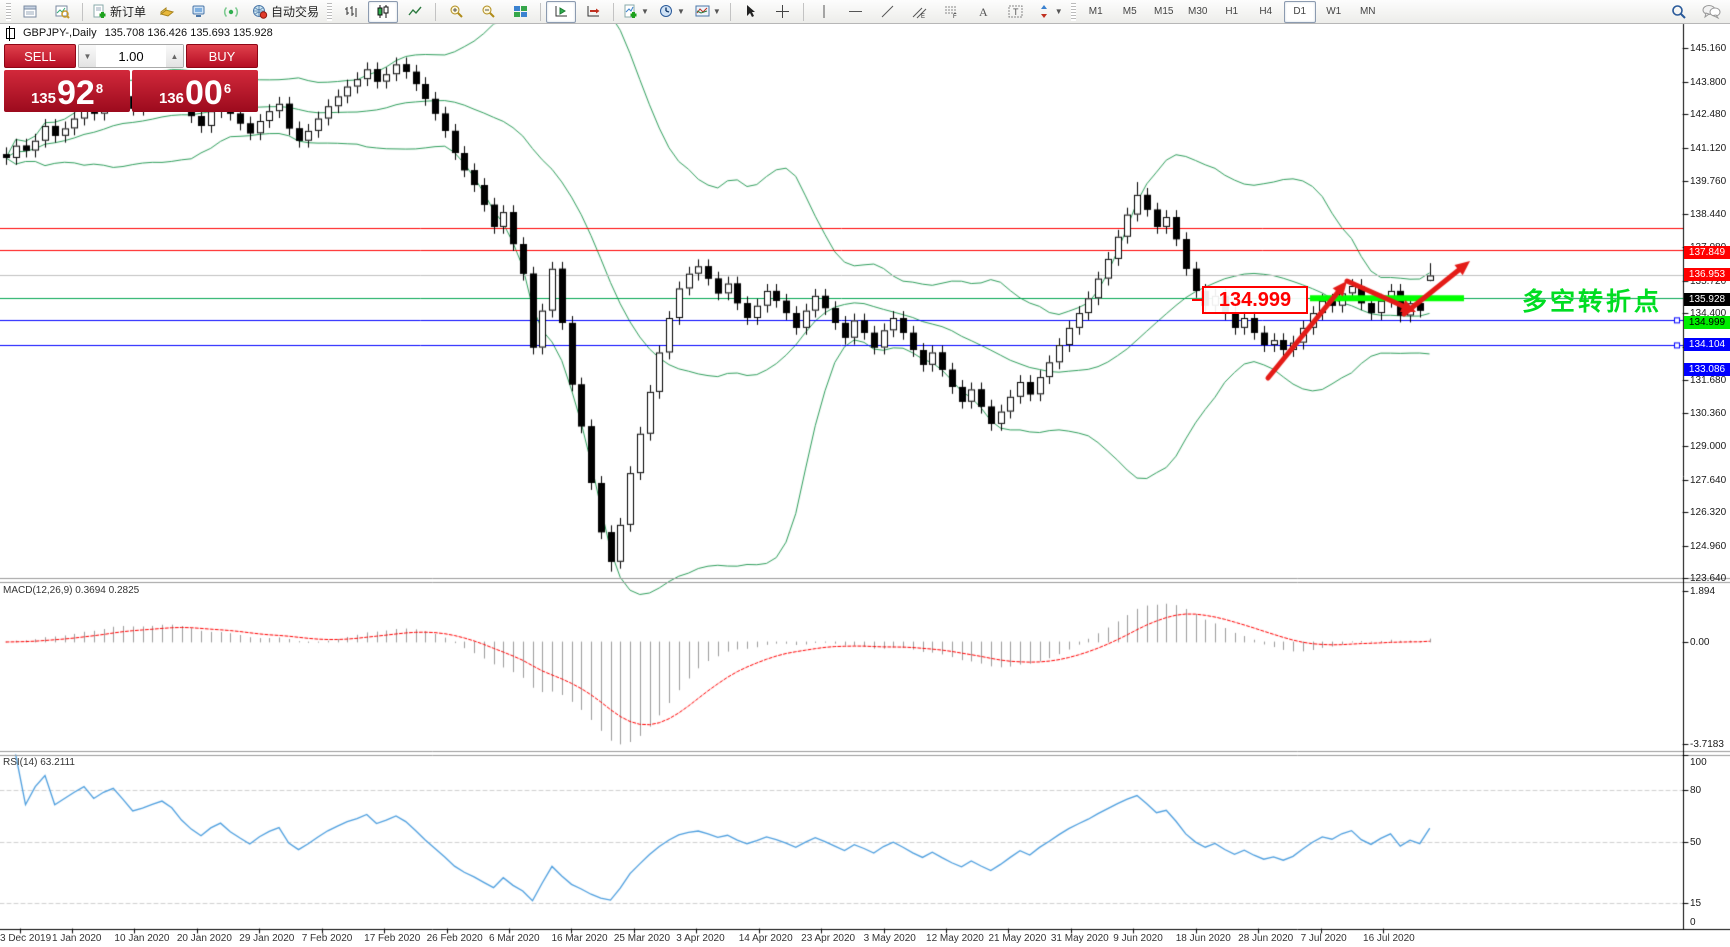  I want to click on date-tick-label: 21 May 2020, so click(1017, 938).